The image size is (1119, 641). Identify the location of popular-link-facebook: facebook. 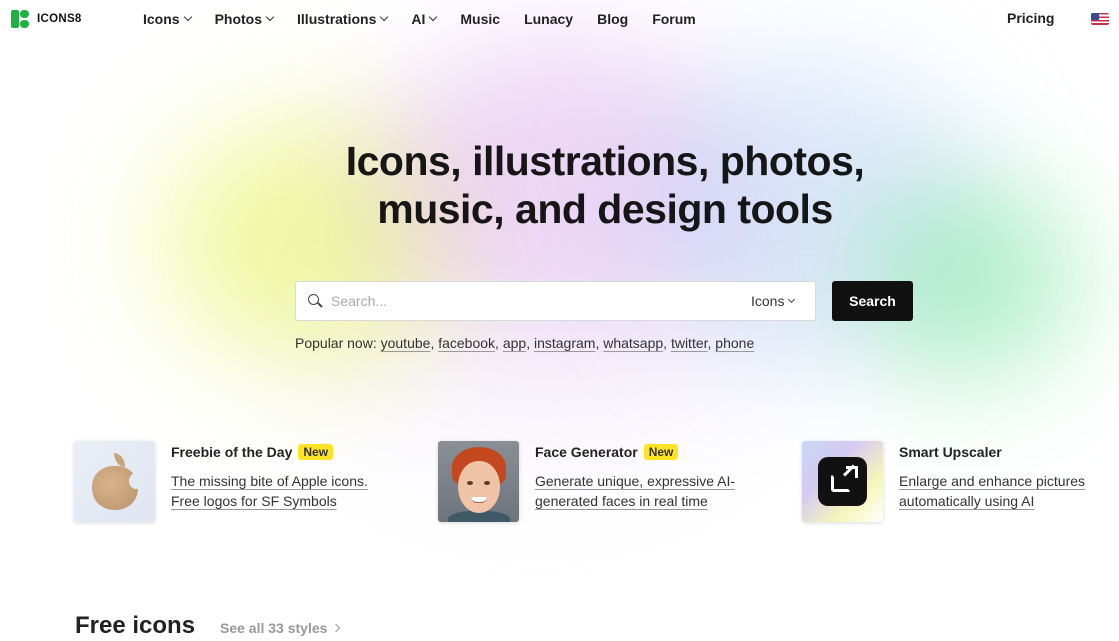
(466, 343).